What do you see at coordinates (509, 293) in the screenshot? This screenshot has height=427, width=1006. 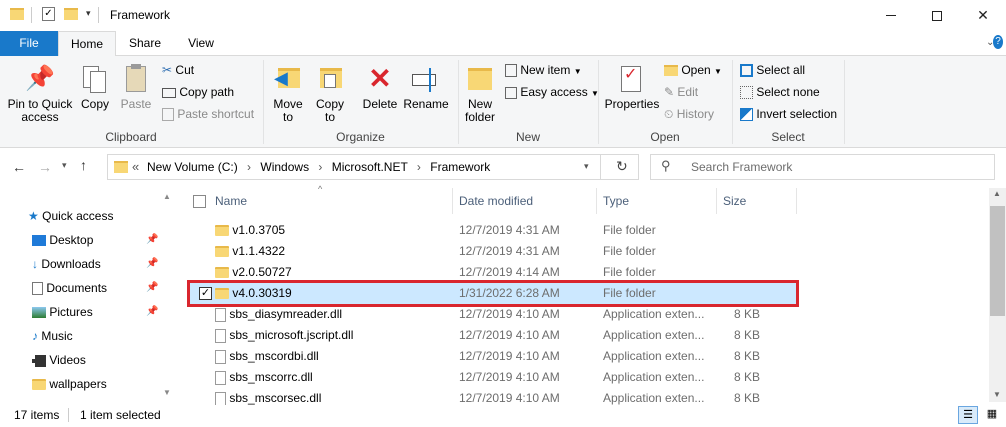 I see `file-date: 1/31/2022 6:28 AM` at bounding box center [509, 293].